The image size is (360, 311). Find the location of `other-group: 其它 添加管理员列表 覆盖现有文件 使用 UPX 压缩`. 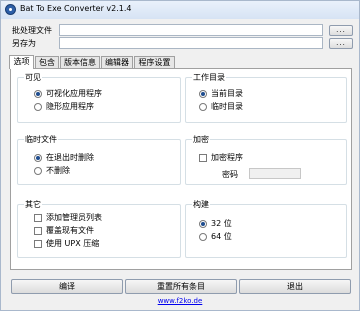

other-group: 其它 添加管理员列表 覆盖现有文件 使用 UPX 压缩 is located at coordinates (99, 228).